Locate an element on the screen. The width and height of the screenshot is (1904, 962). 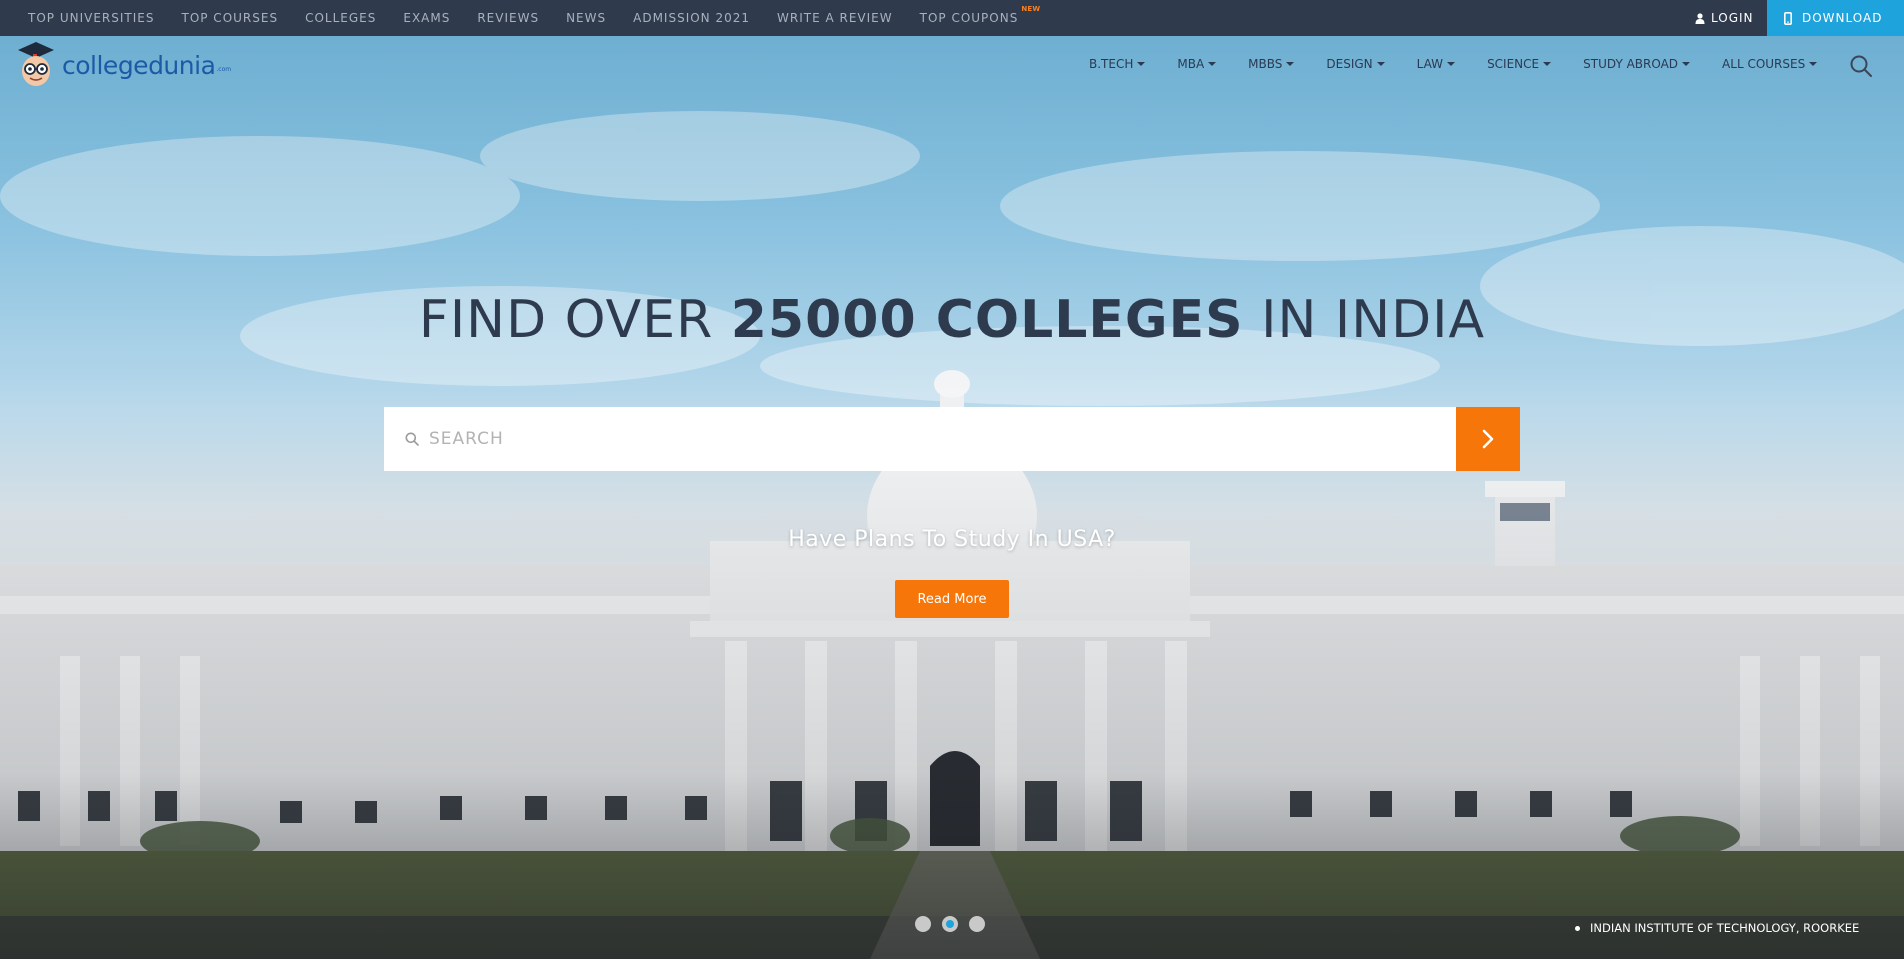
topbar-link-reviews: REVIEWS is located at coordinates (508, 18).